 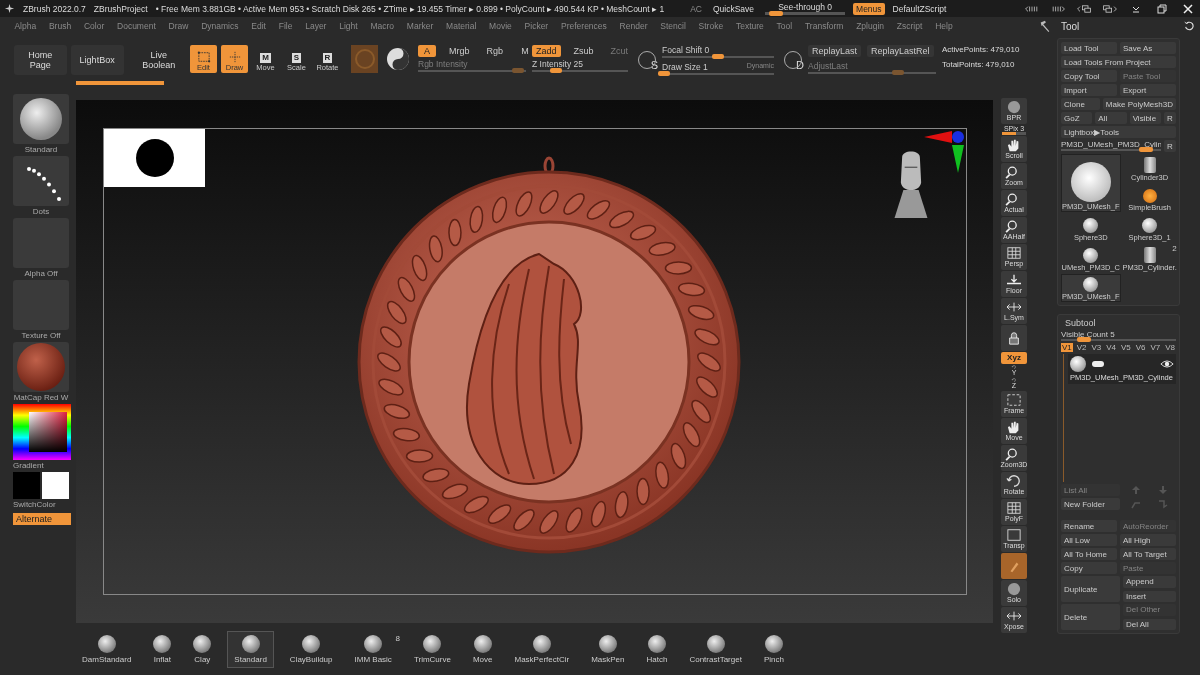 I want to click on tool-button: Load Tools From Project, so click(x=1118, y=62).